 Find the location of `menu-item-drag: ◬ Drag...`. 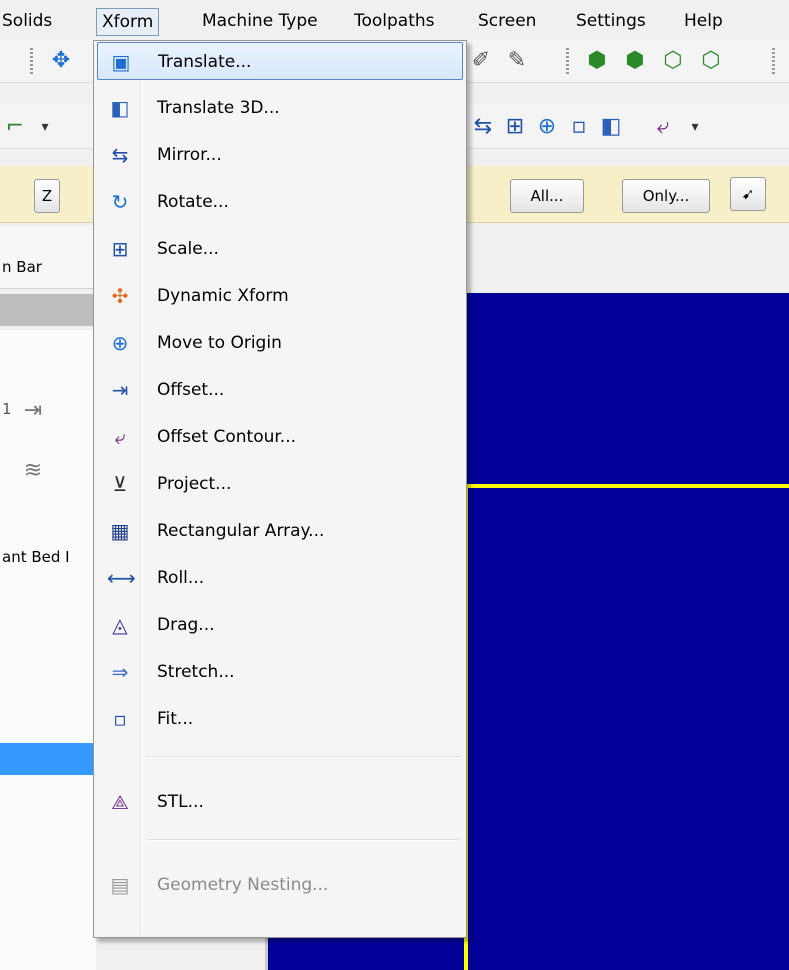

menu-item-drag: ◬ Drag... is located at coordinates (280, 625).